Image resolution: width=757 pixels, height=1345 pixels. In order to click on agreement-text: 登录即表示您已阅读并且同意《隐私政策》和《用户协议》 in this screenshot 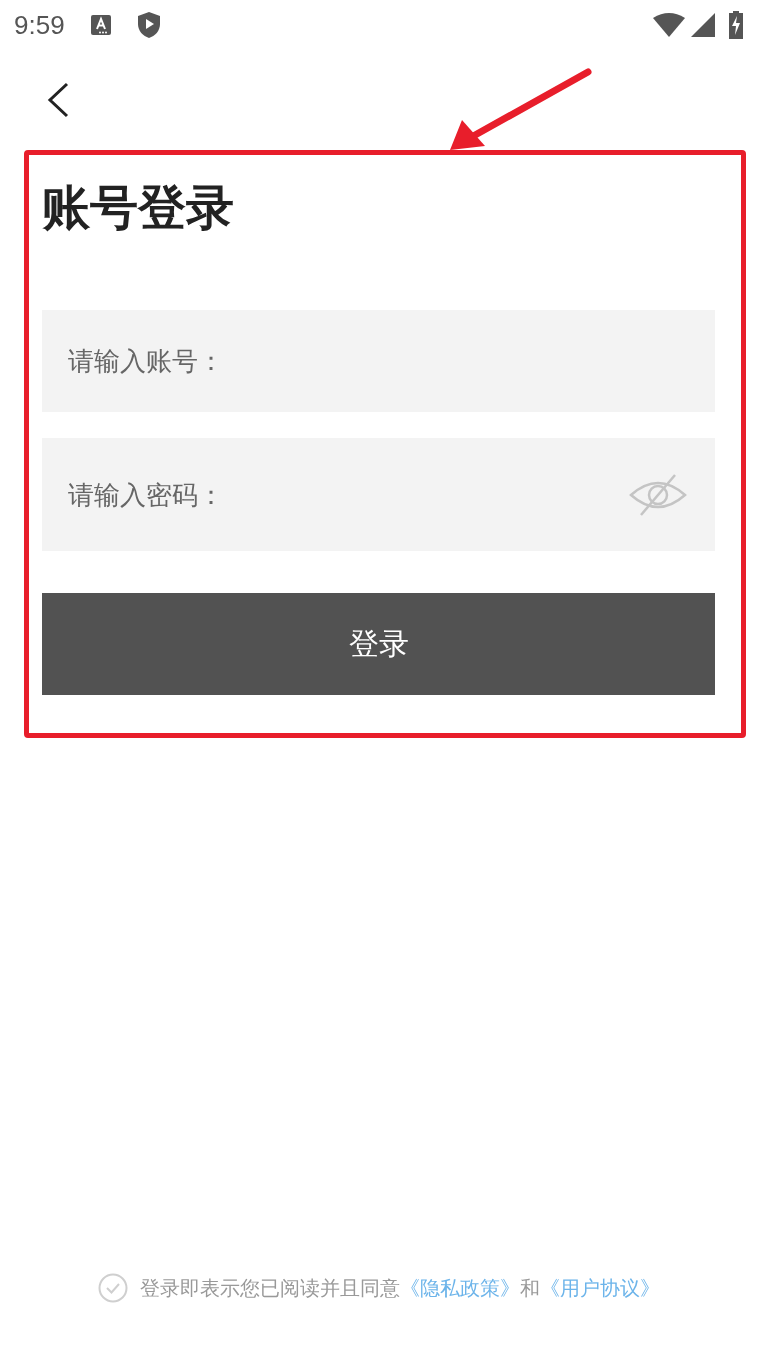, I will do `click(399, 1288)`.